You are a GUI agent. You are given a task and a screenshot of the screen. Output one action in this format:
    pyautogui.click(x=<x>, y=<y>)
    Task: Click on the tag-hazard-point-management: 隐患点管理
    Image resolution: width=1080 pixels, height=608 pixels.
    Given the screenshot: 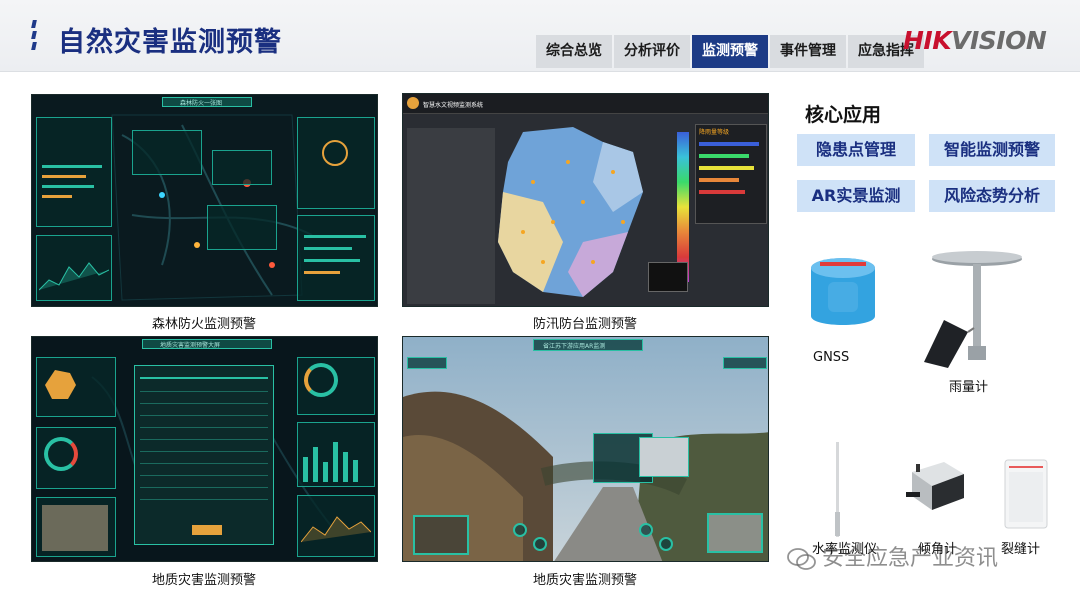 What is the action you would take?
    pyautogui.click(x=856, y=150)
    